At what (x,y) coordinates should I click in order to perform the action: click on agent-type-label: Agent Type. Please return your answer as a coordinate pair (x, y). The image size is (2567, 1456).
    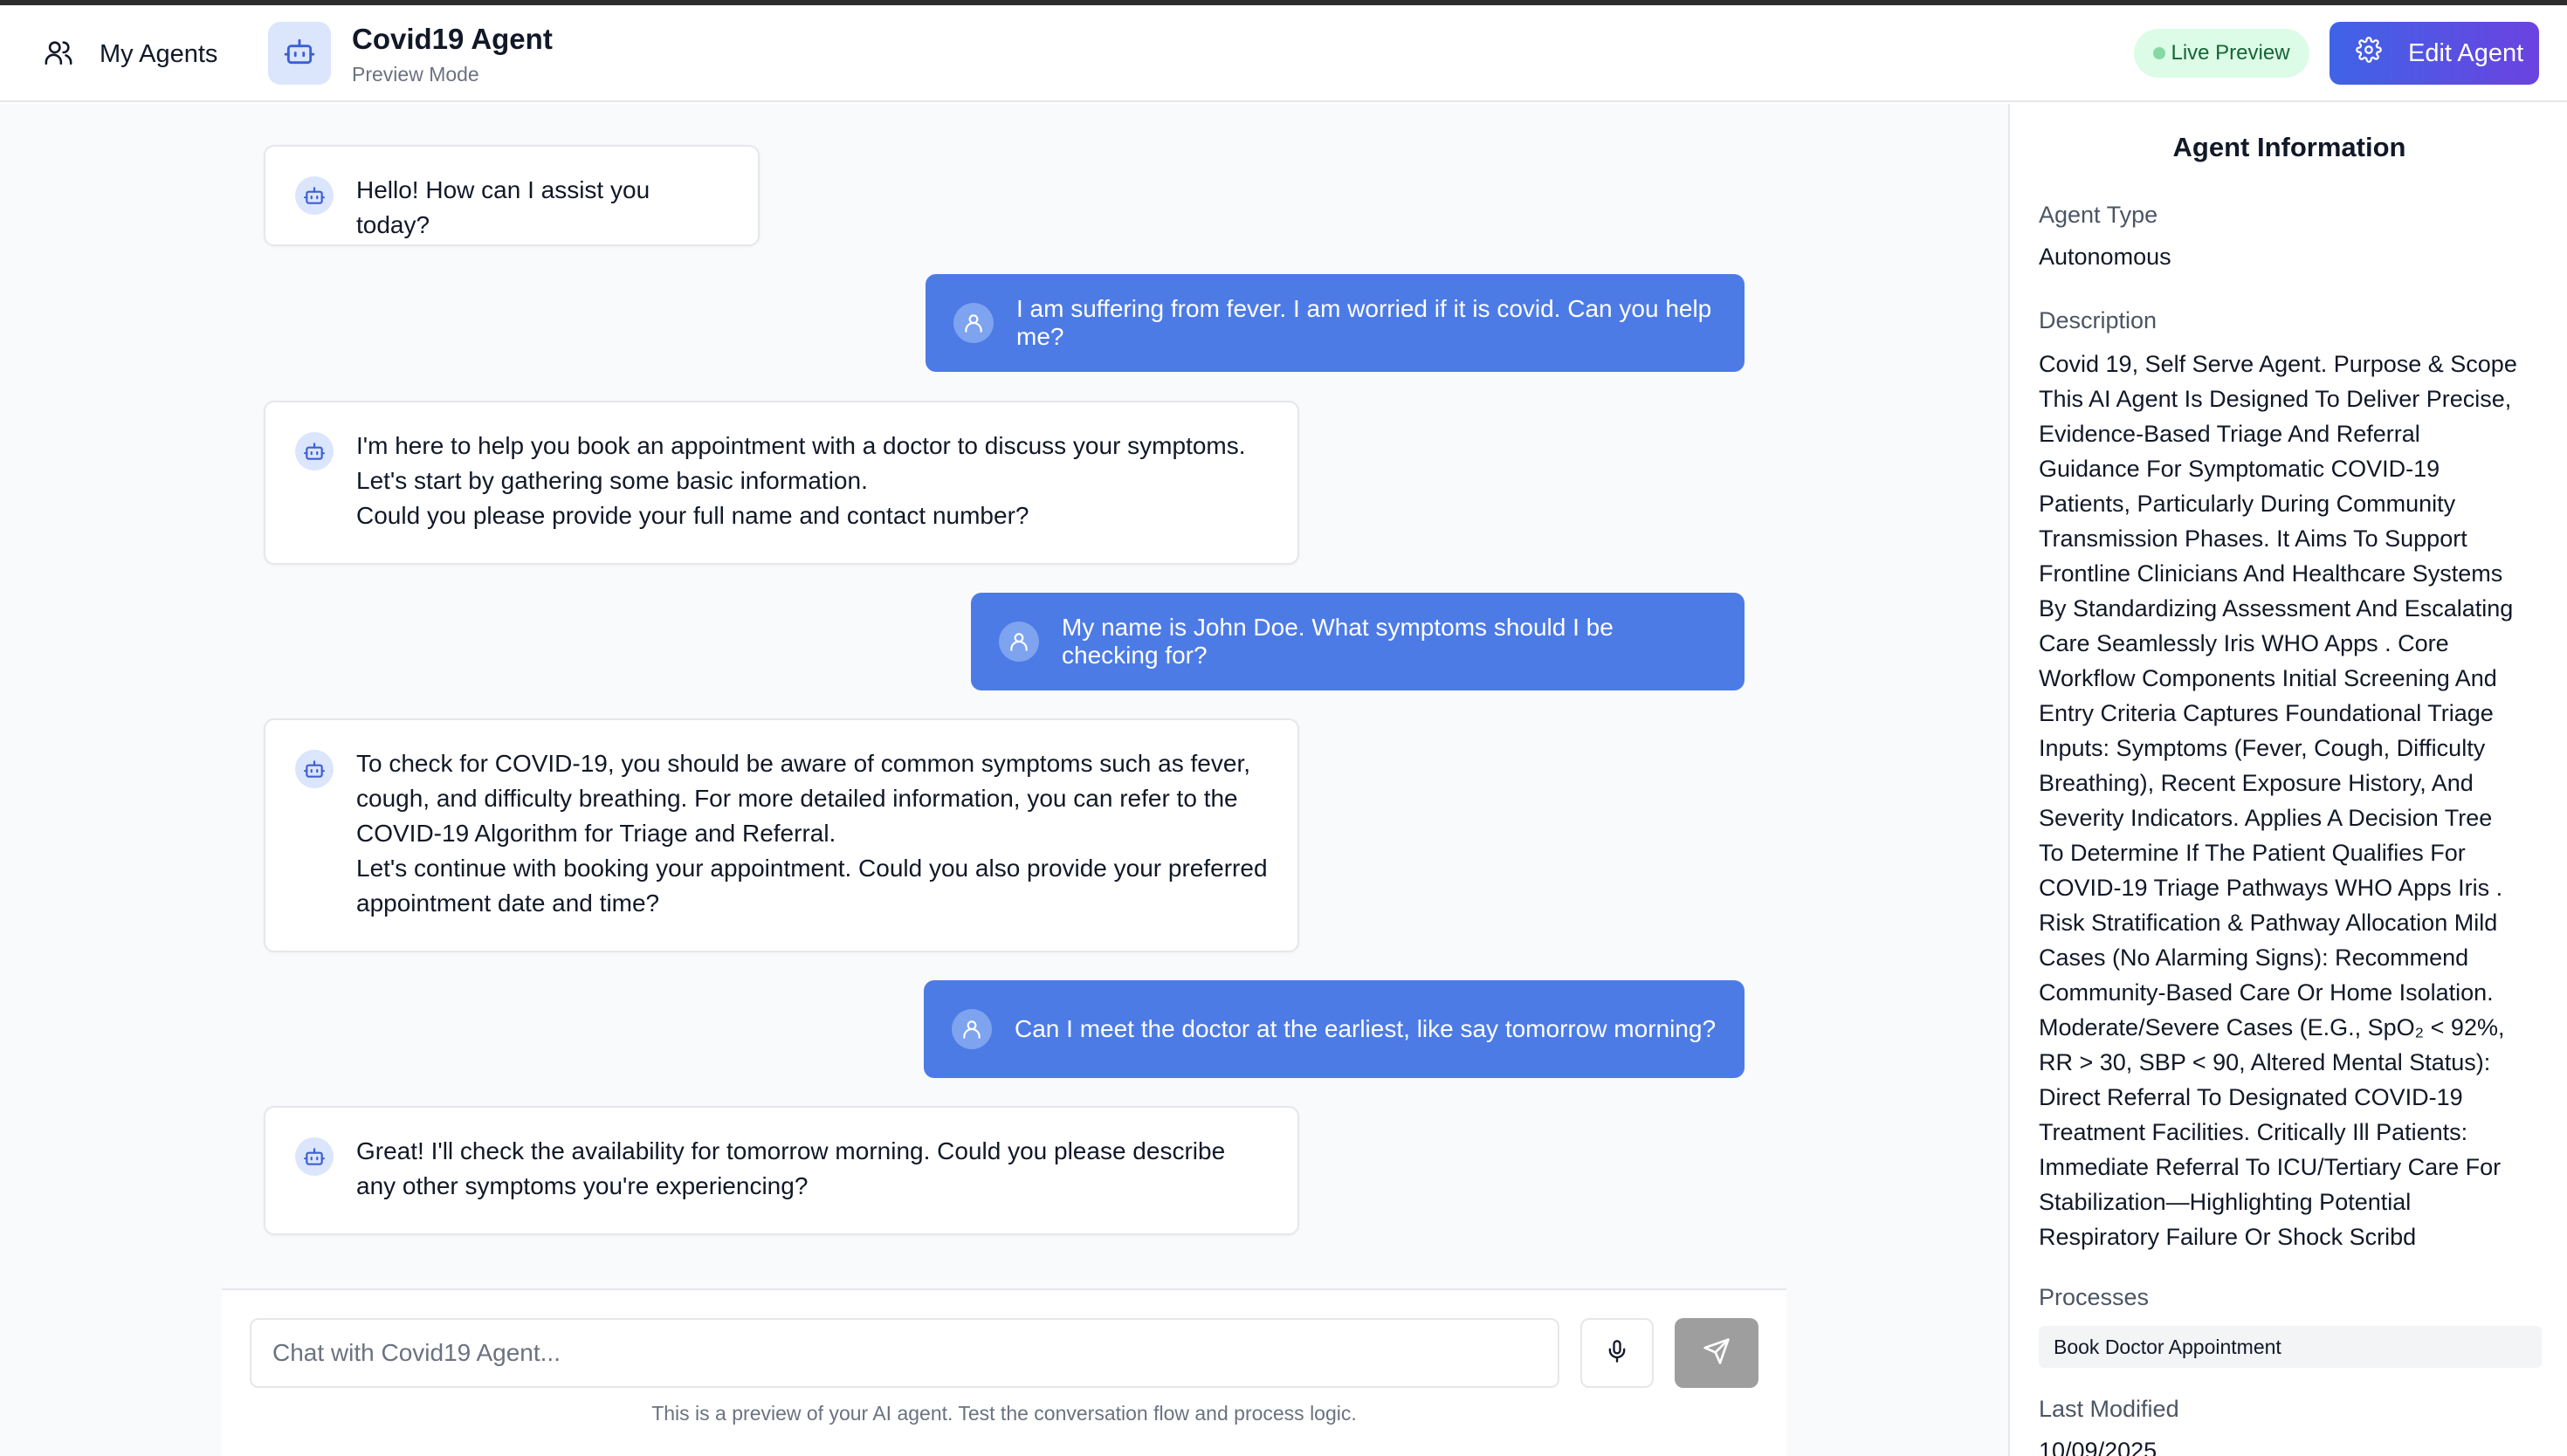
    Looking at the image, I should click on (2098, 215).